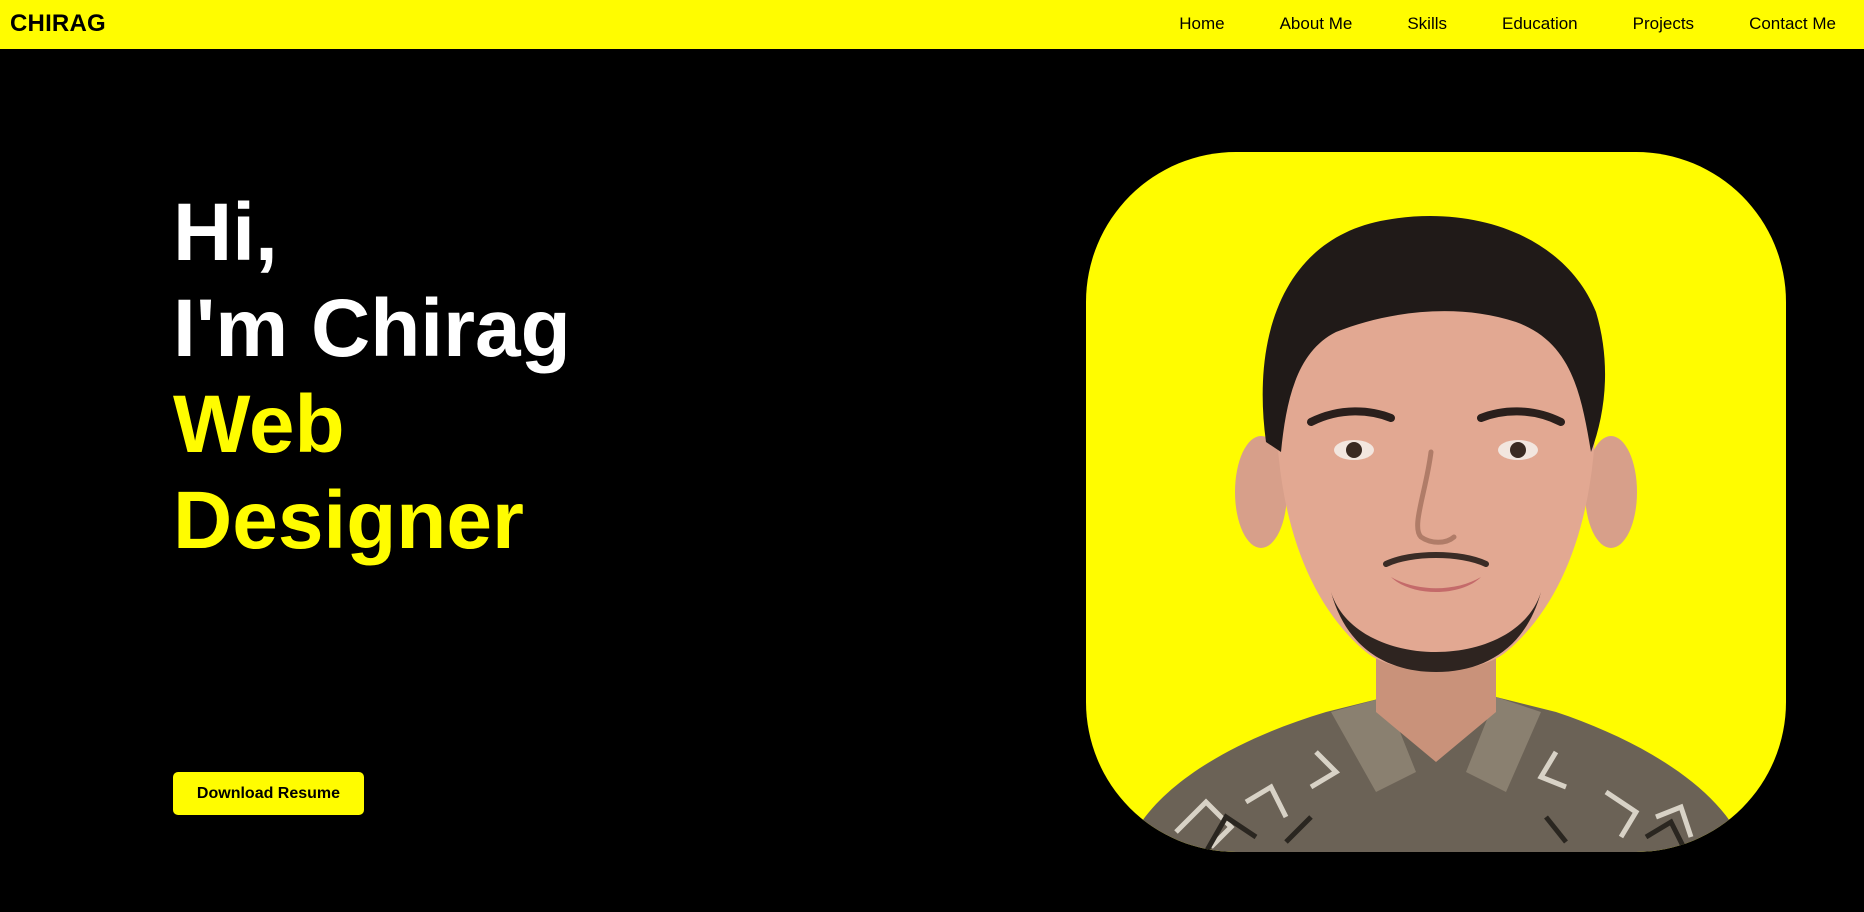  What do you see at coordinates (1316, 24) in the screenshot?
I see `nav-link-about-me: About Me` at bounding box center [1316, 24].